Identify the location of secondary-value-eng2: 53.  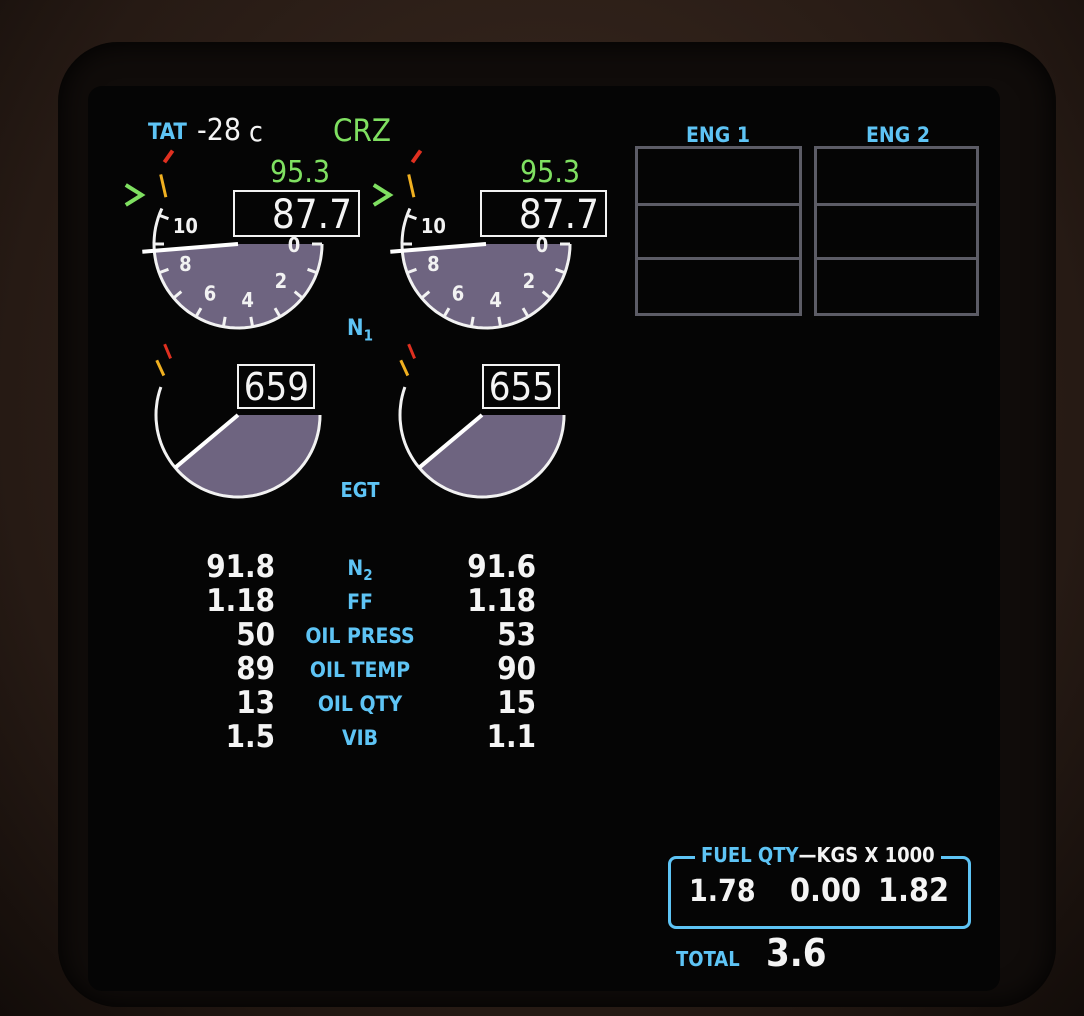
(516, 635).